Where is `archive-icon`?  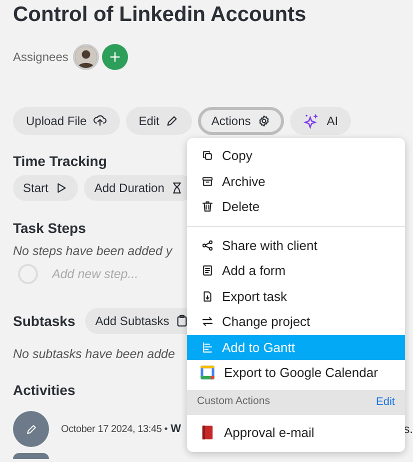
archive-icon is located at coordinates (207, 181).